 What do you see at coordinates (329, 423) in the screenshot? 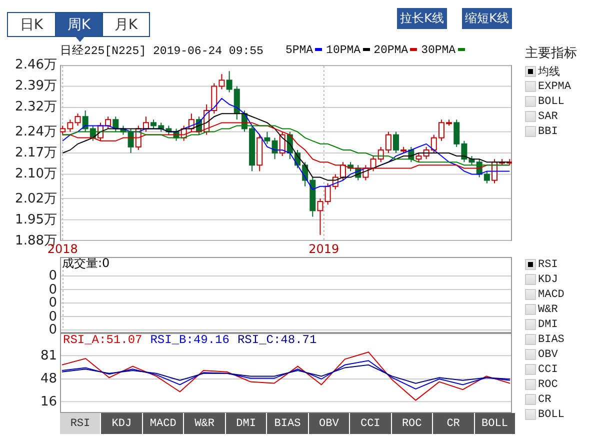
I see `indicator-tab: OBV` at bounding box center [329, 423].